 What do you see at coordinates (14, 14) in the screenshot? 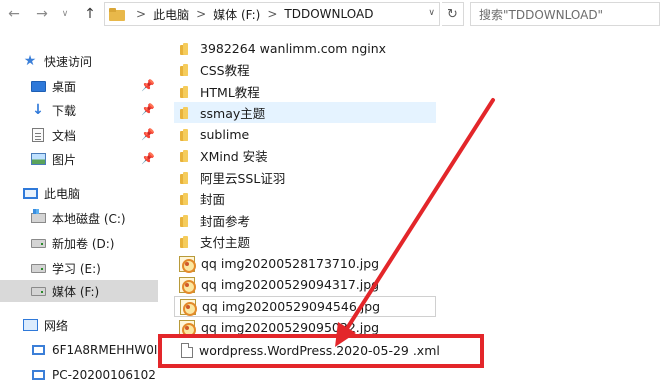
I see `back-arrow-icon: ←` at bounding box center [14, 14].